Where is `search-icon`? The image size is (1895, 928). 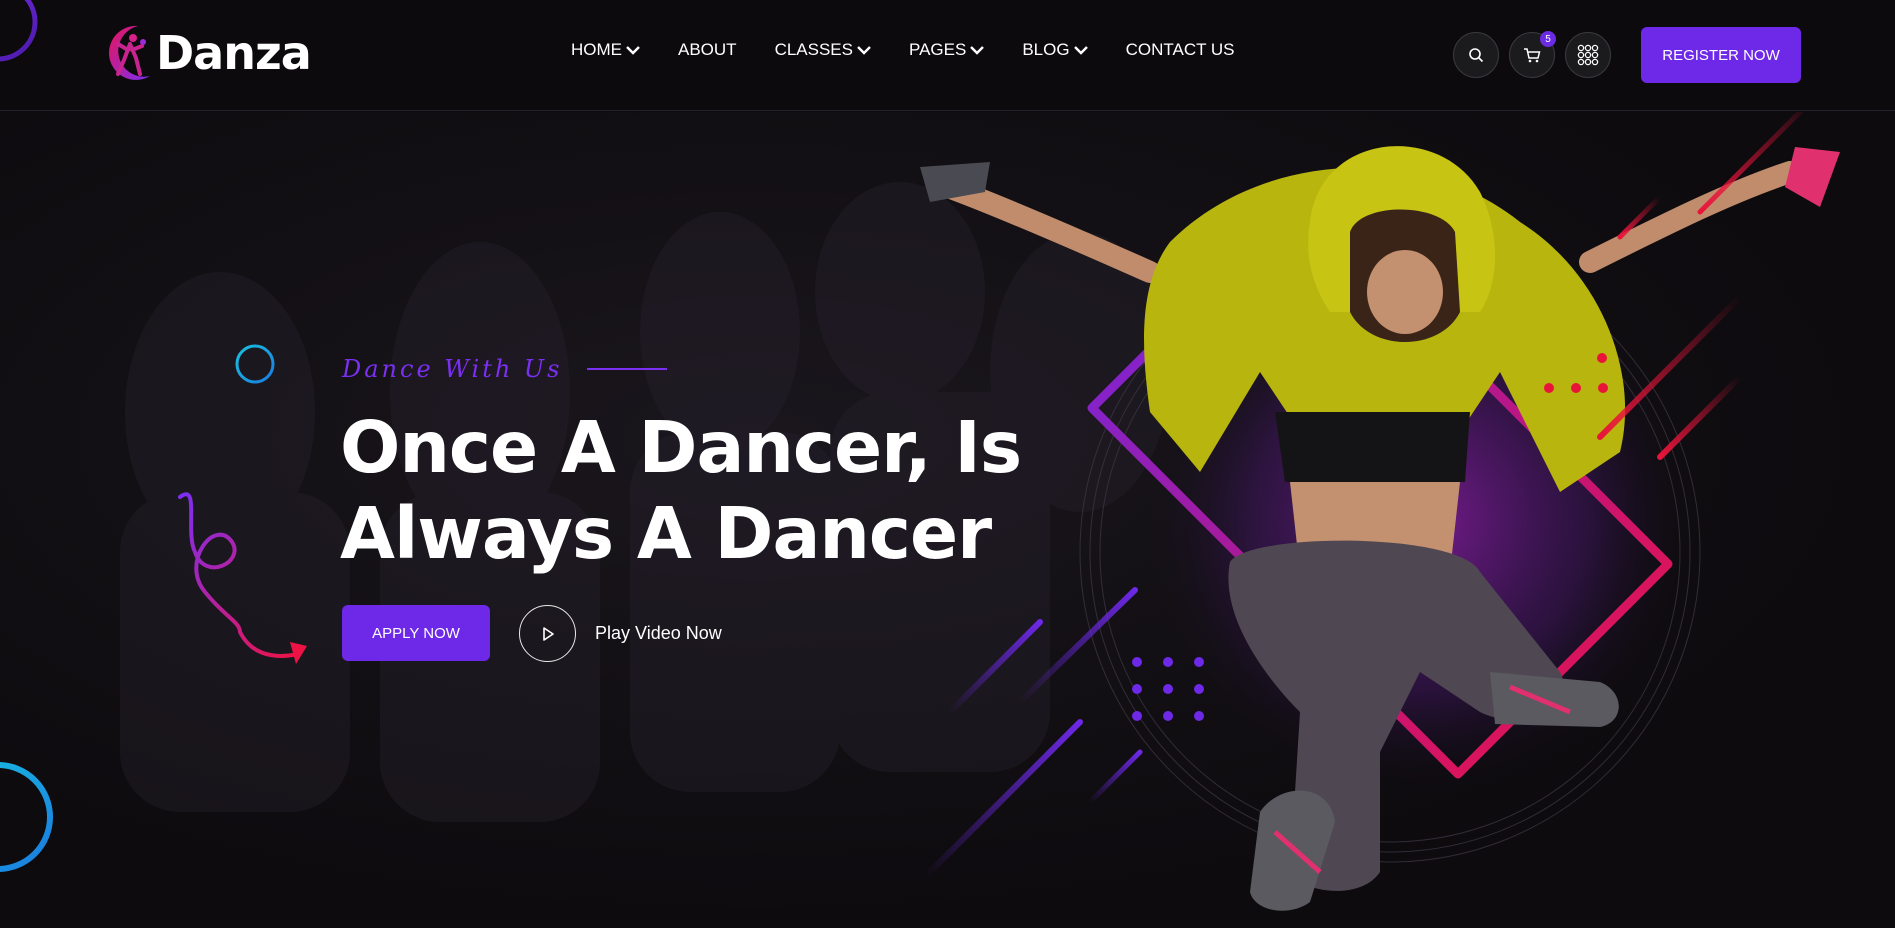
search-icon is located at coordinates (1476, 55).